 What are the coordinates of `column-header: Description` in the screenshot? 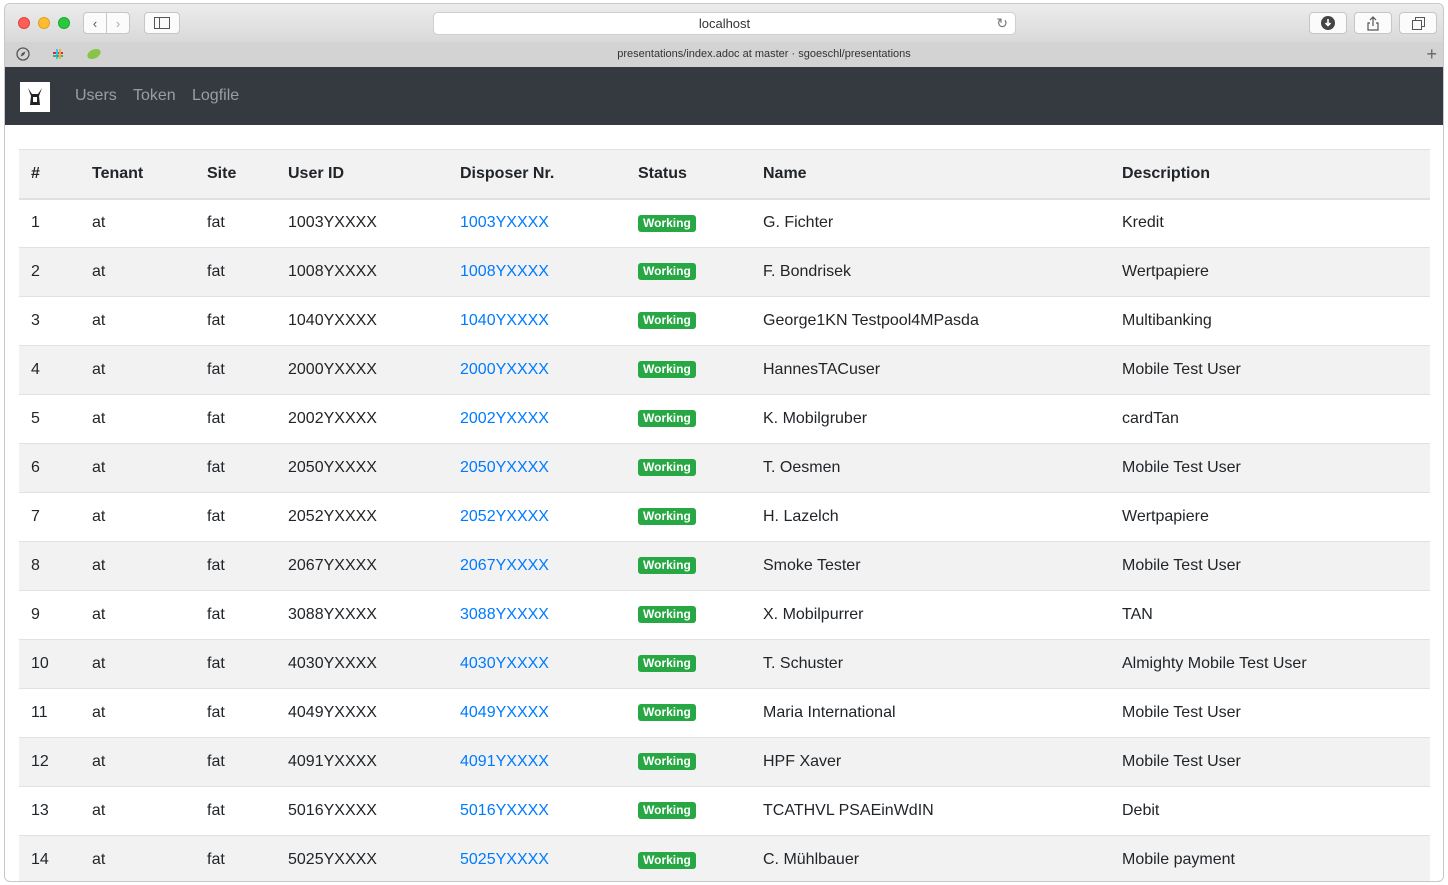 It's located at (1270, 174).